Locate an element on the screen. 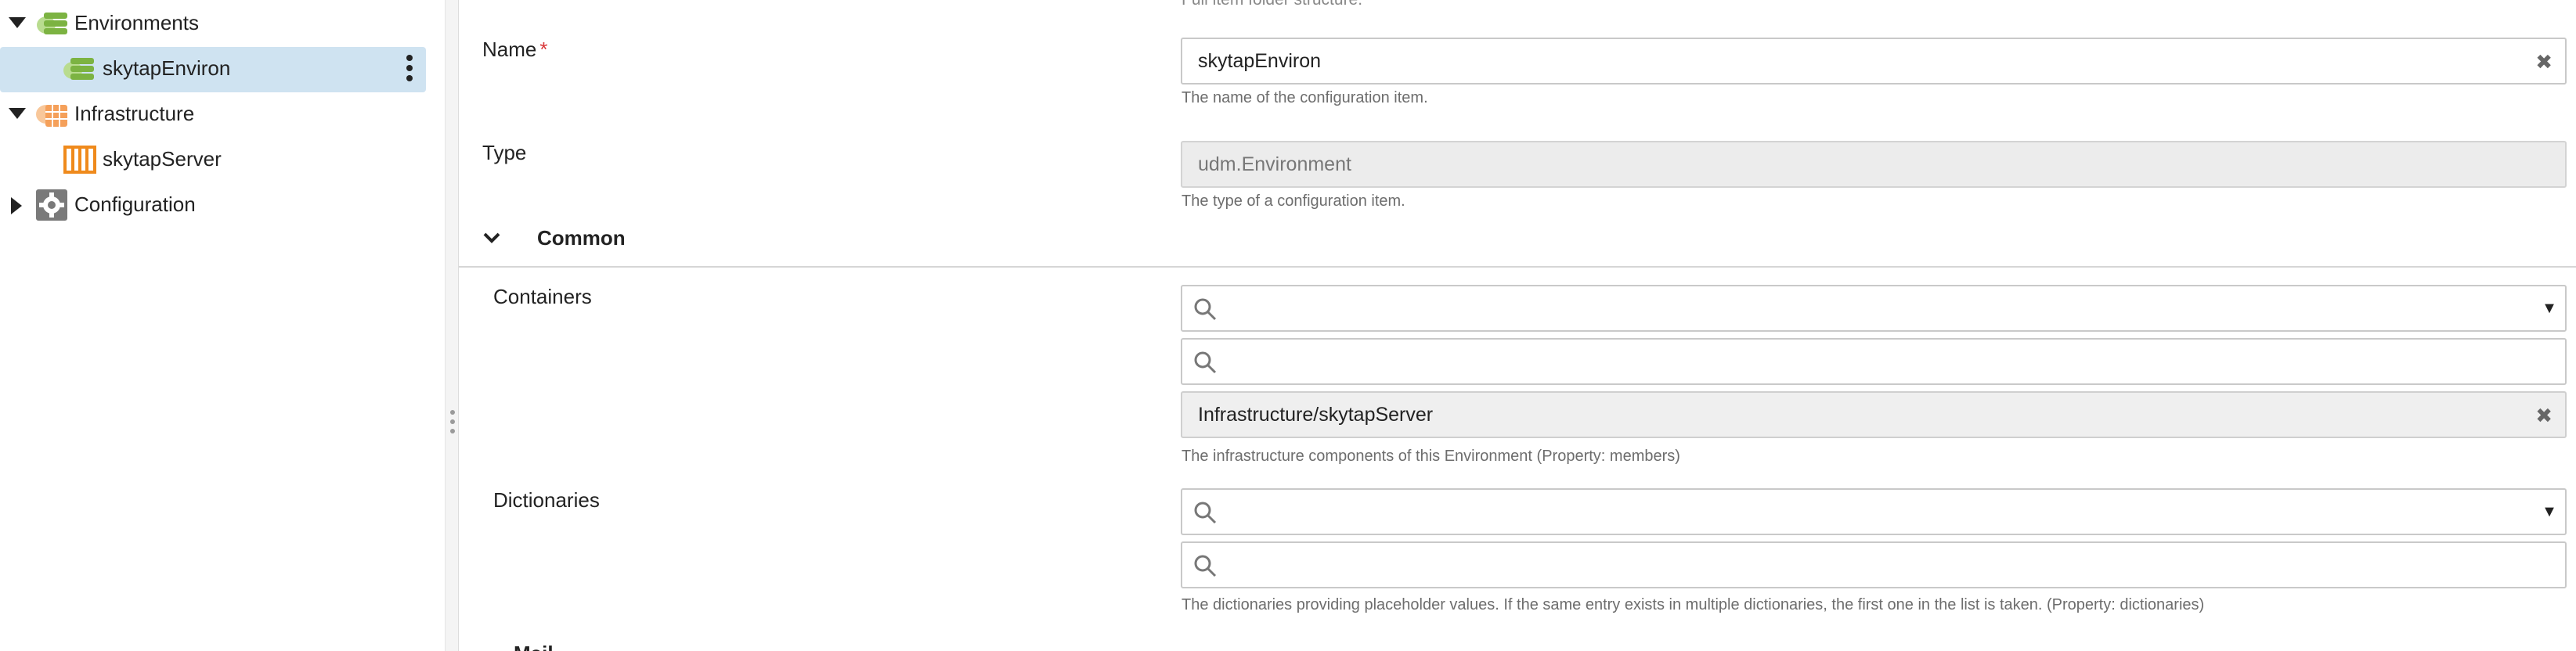 The image size is (2576, 651). name-hint: The name of the configuration item. is located at coordinates (1305, 97).